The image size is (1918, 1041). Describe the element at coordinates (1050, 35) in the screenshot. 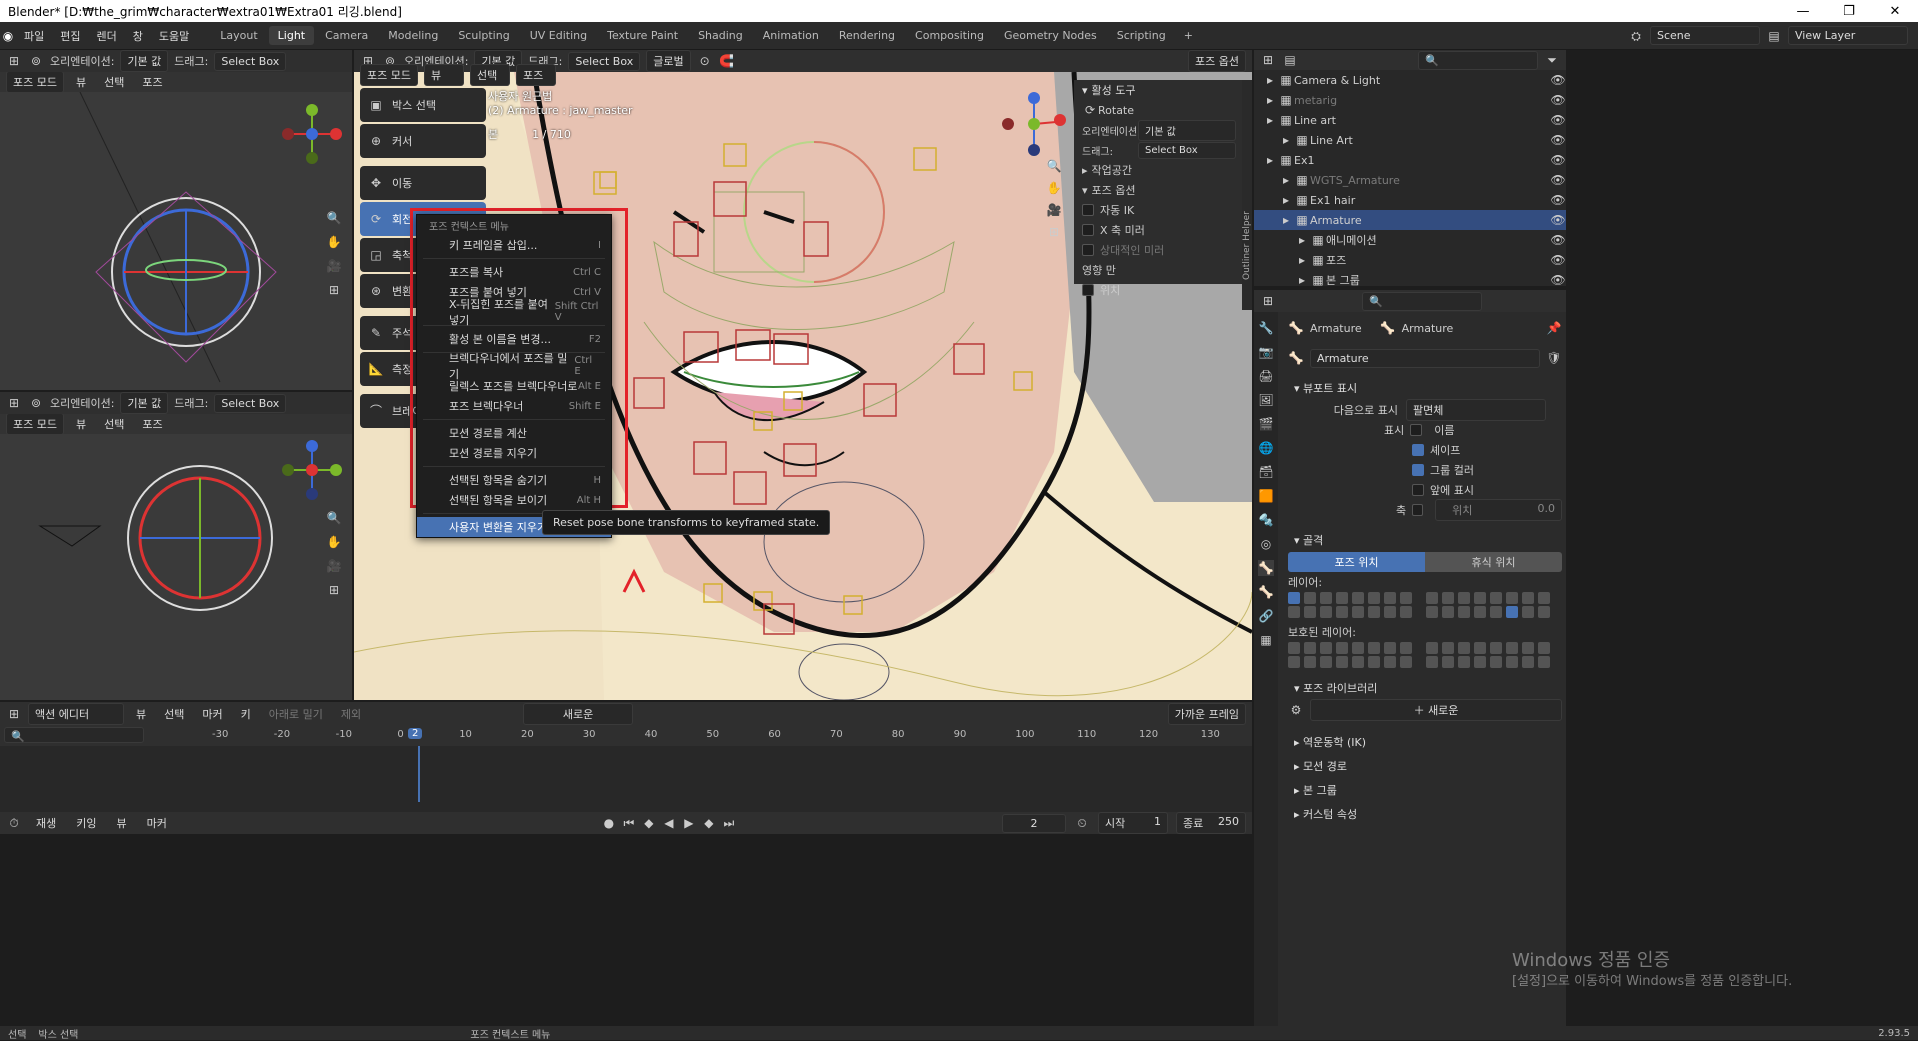

I see `workspace-tab: Geometry Nodes` at that location.